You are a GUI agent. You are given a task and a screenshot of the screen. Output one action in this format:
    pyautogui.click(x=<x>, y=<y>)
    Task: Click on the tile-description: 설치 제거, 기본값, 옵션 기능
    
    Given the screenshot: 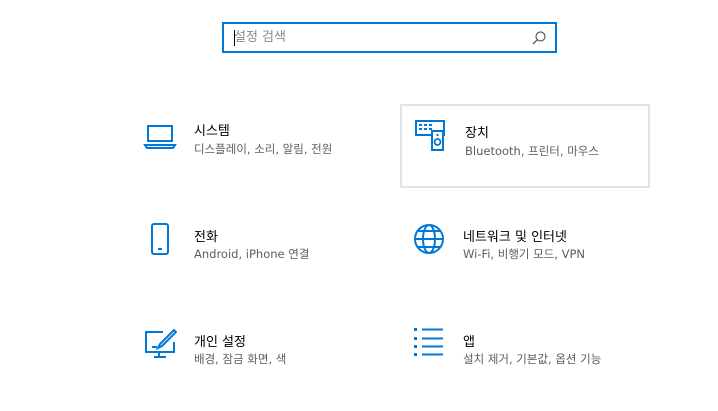 What is the action you would take?
    pyautogui.click(x=532, y=359)
    